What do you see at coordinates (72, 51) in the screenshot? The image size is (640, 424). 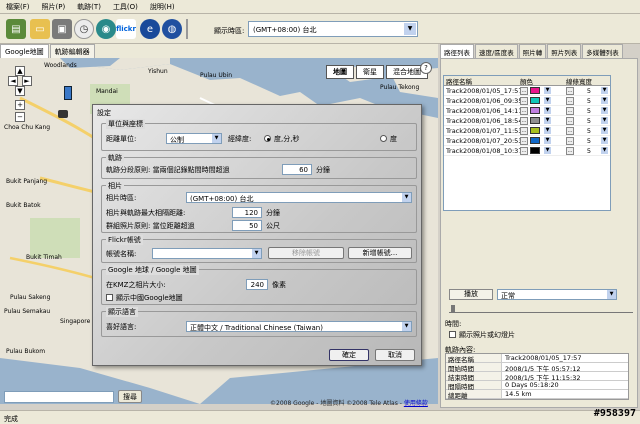 I see `tab-track-editor: 軌跡編輯器` at bounding box center [72, 51].